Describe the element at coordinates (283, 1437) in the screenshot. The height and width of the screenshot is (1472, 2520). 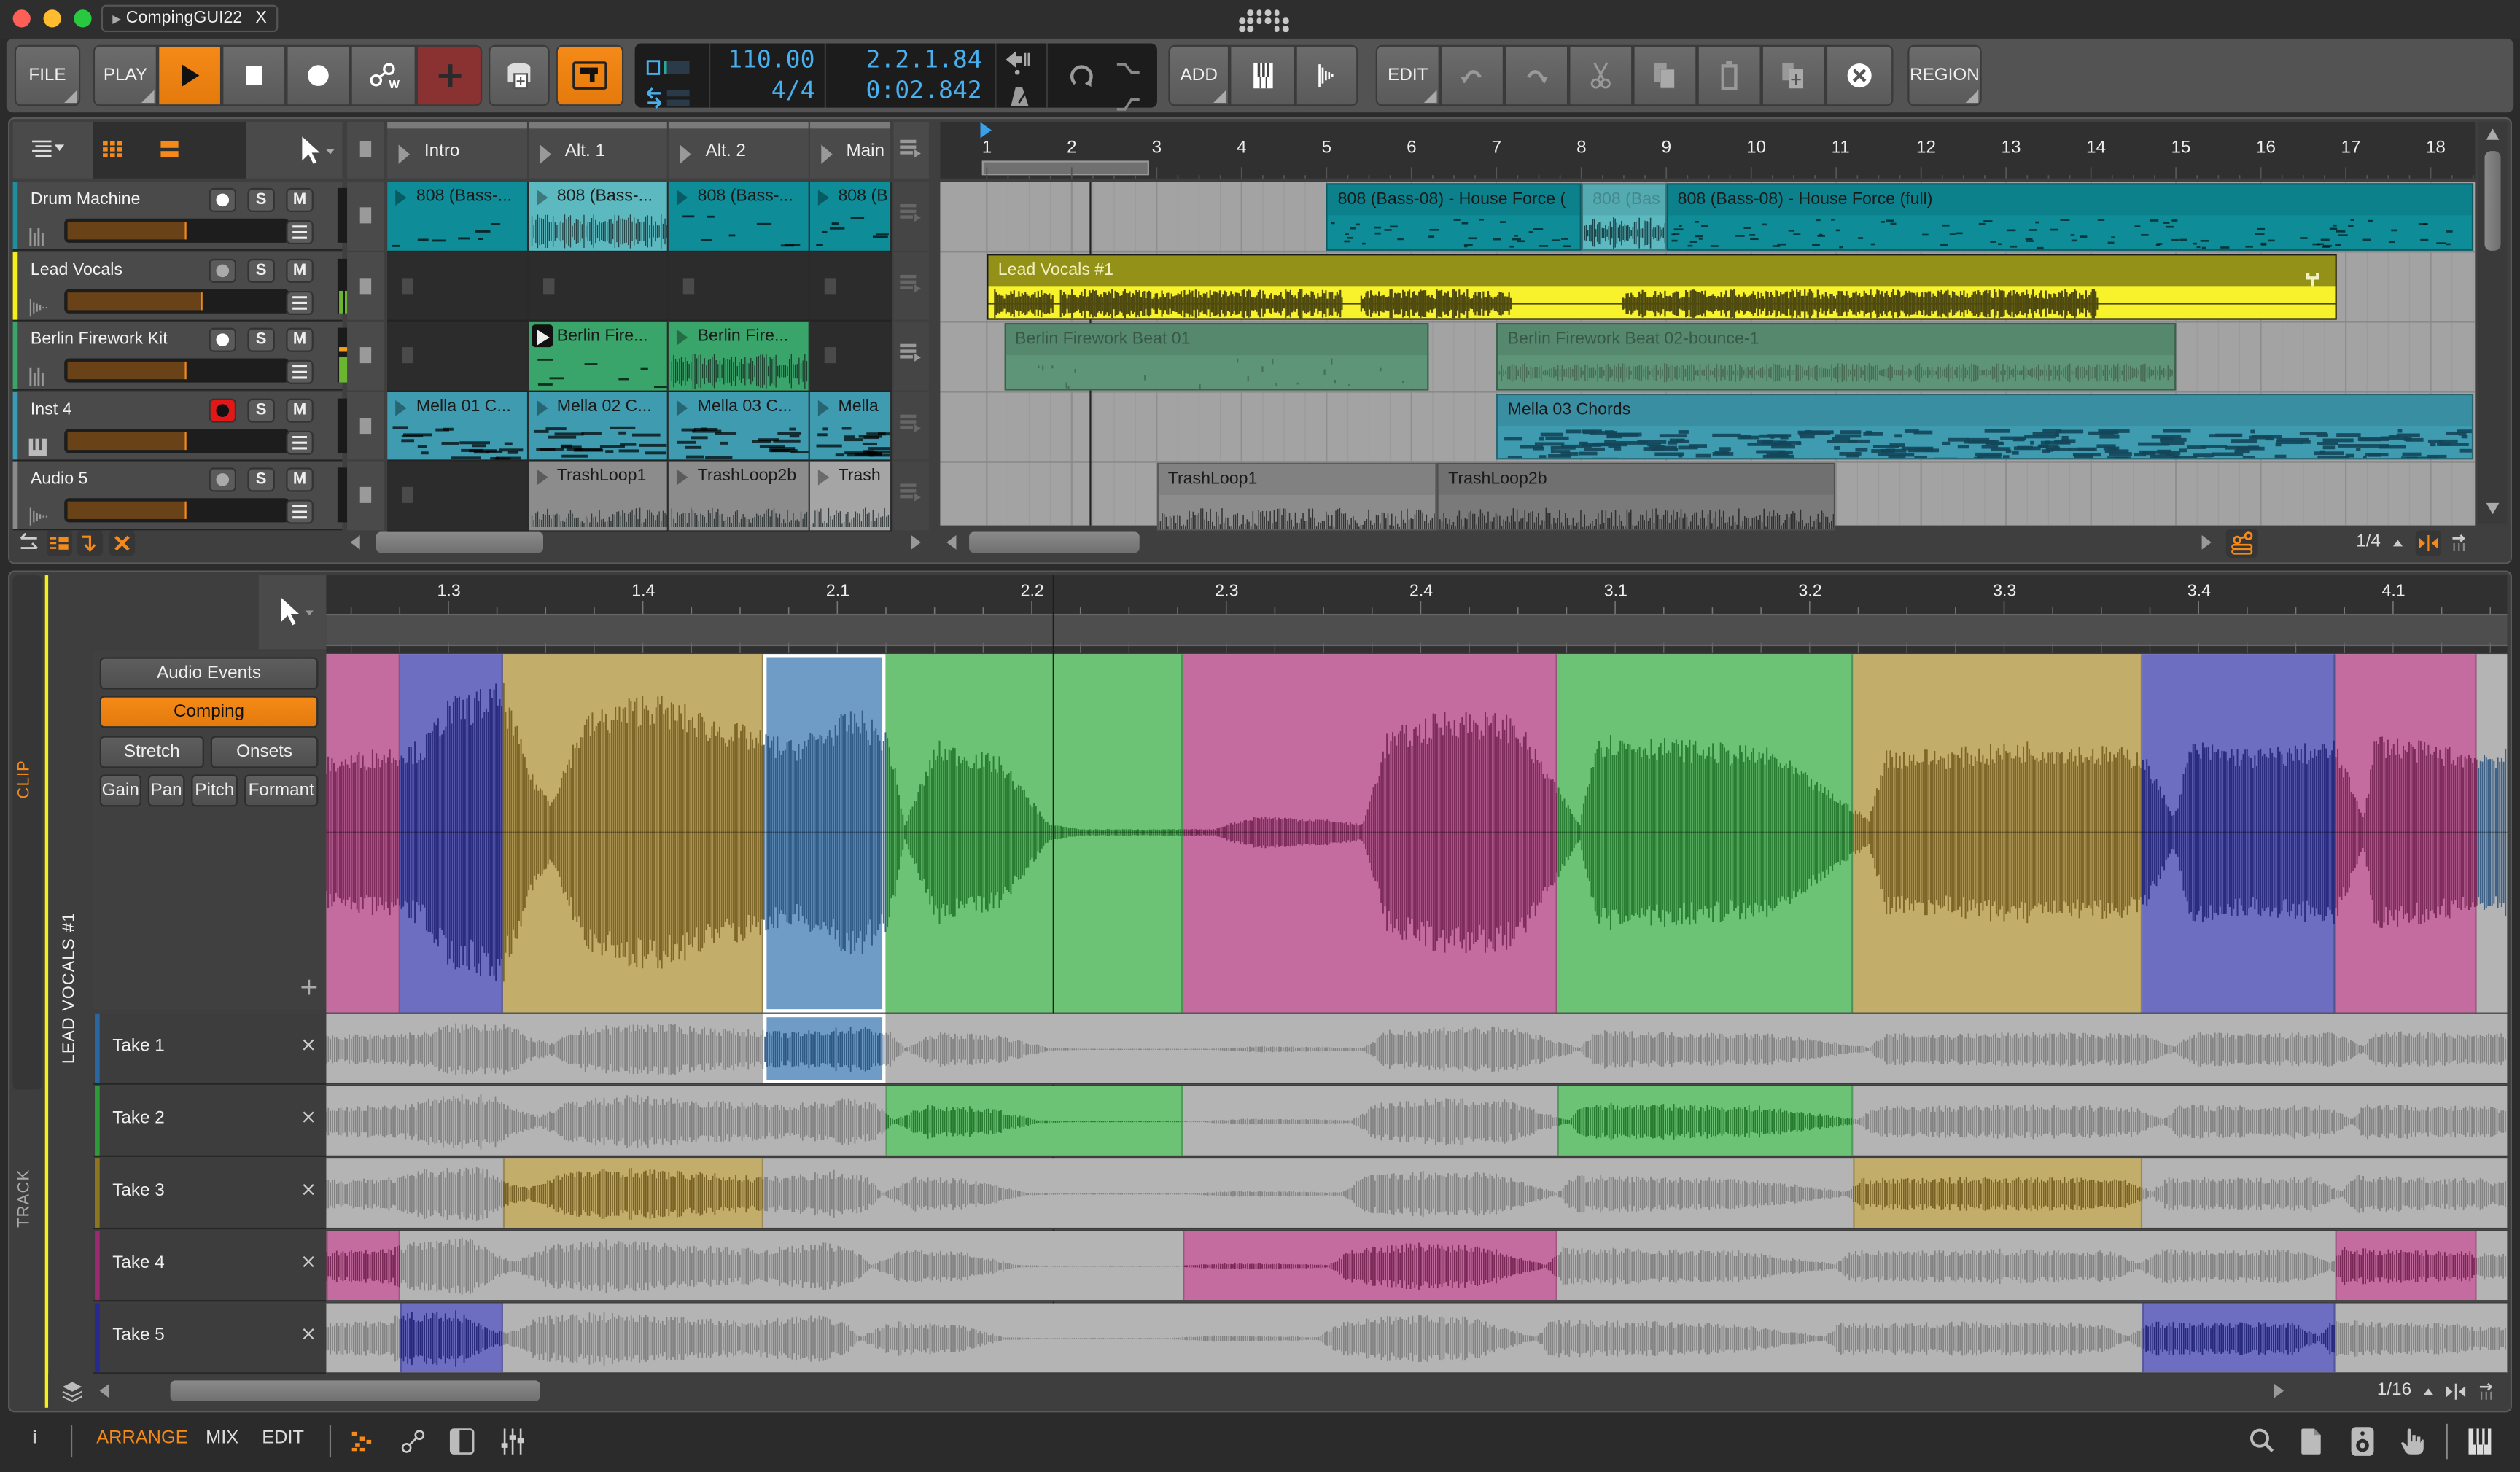
I see `edit-view-tab: EDIT` at that location.